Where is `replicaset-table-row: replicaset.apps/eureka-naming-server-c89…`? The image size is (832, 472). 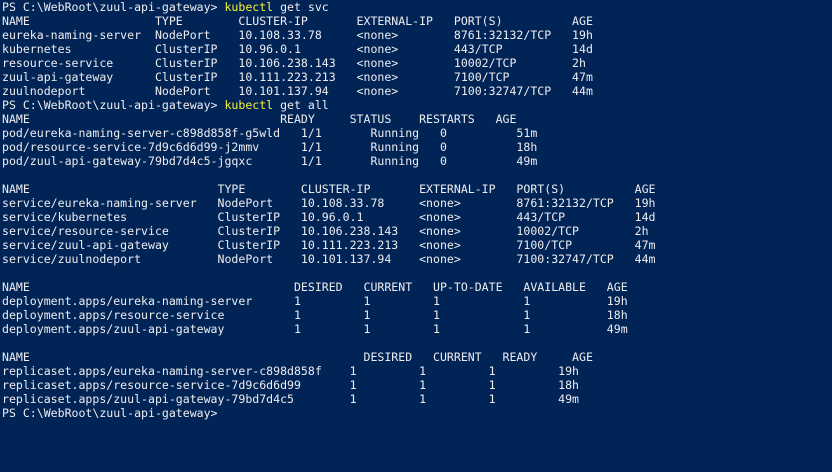
replicaset-table-row: replicaset.apps/eureka-naming-server-c89… is located at coordinates (291, 371).